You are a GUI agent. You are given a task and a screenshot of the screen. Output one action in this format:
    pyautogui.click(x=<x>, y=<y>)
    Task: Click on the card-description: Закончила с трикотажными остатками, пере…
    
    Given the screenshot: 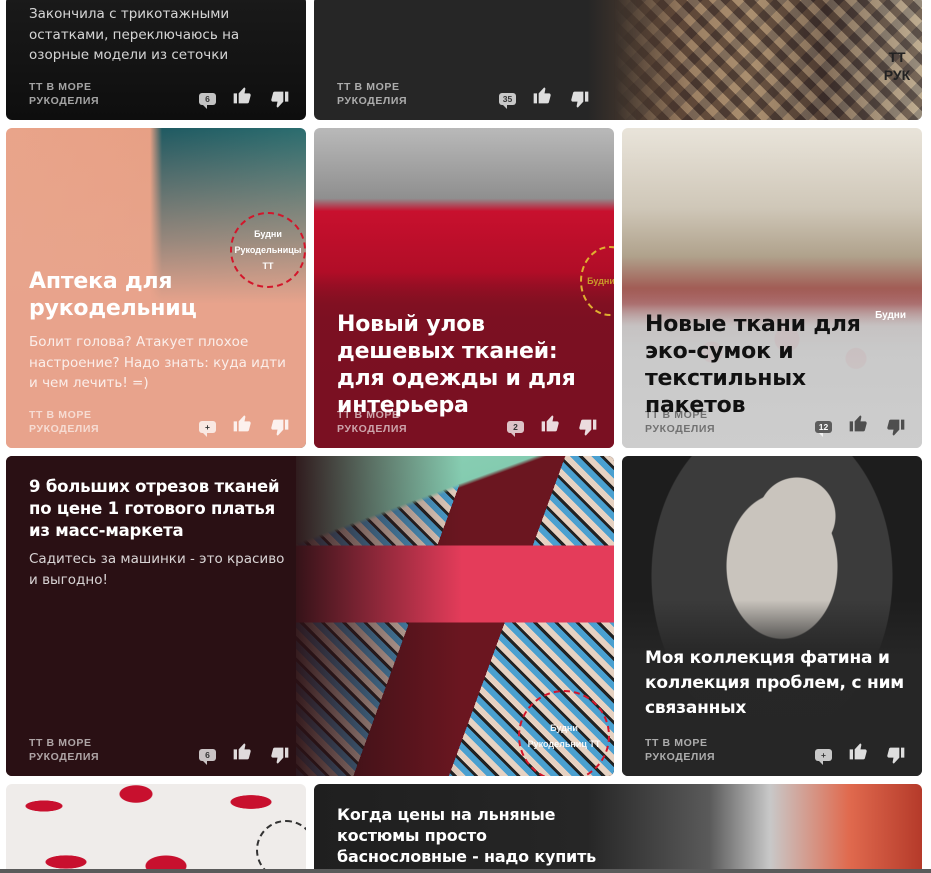 What is the action you would take?
    pyautogui.click(x=134, y=34)
    